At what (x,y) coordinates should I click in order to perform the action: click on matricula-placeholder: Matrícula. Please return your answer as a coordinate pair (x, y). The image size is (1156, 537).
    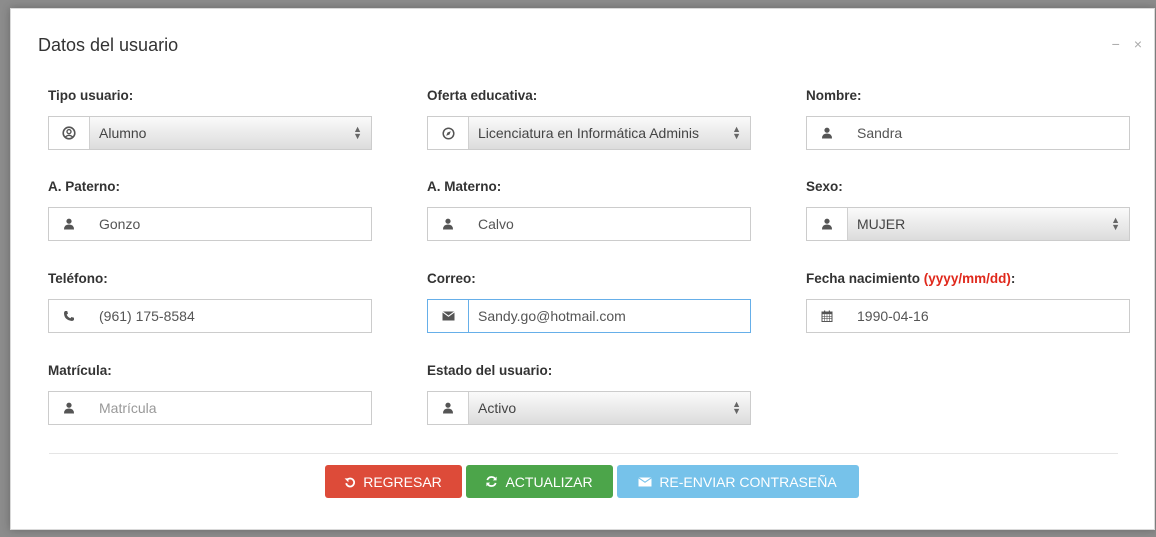
    Looking at the image, I should click on (128, 408).